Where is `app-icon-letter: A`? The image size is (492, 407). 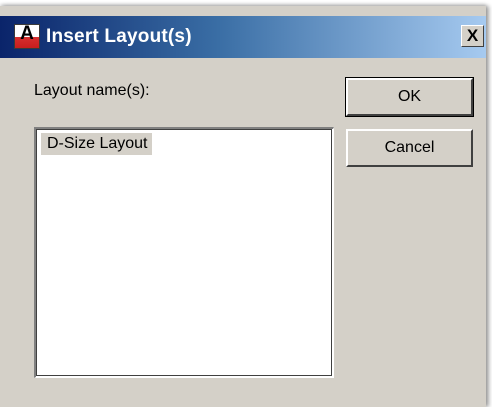 app-icon-letter: A is located at coordinates (27, 33).